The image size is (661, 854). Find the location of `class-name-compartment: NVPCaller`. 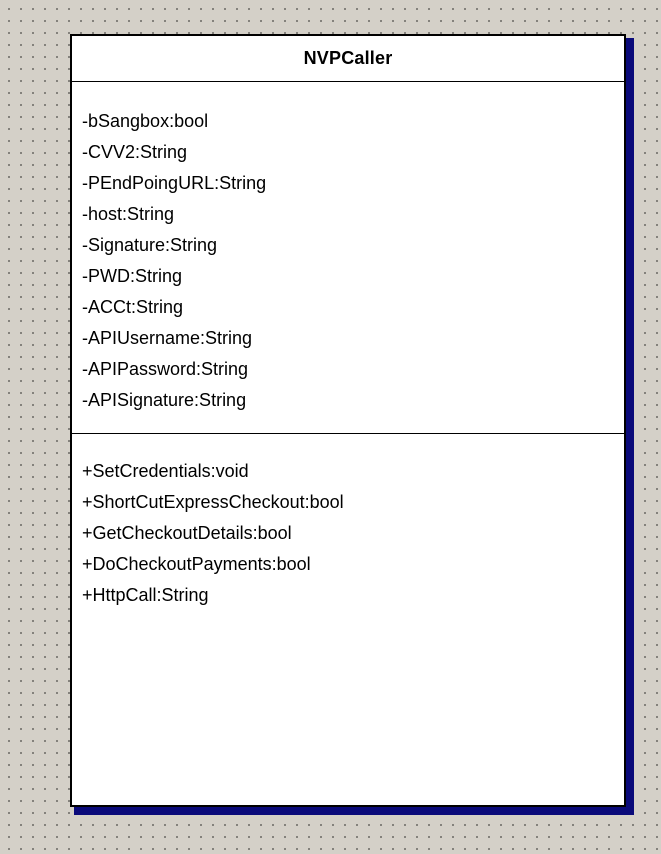

class-name-compartment: NVPCaller is located at coordinates (348, 59).